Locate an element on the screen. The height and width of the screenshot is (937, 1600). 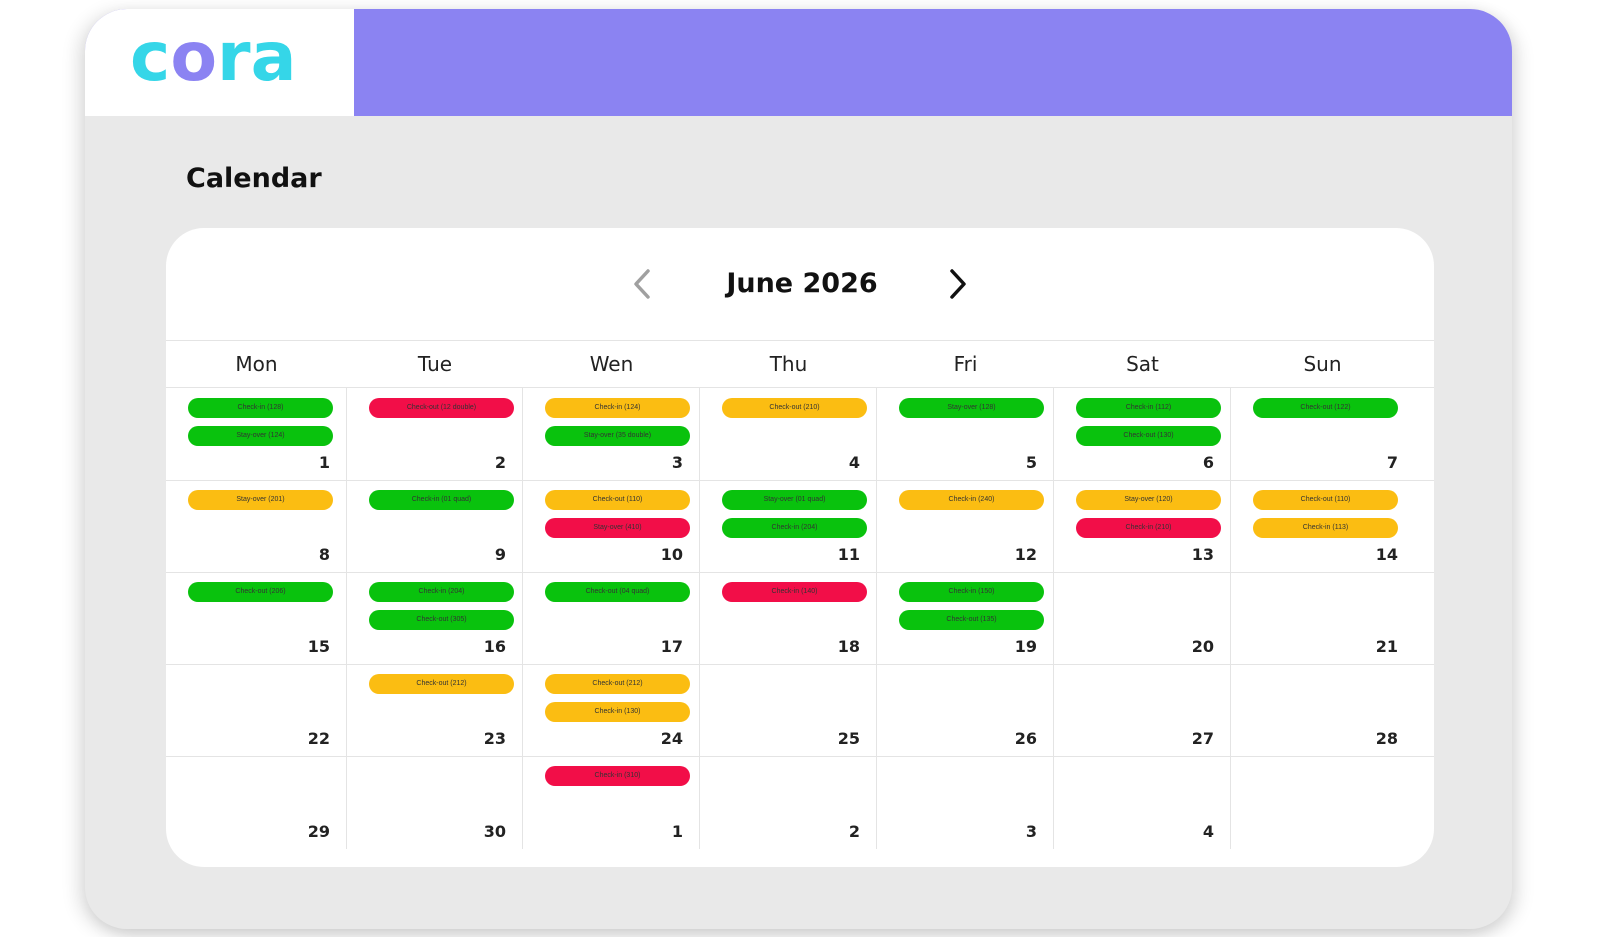
event-list: Stay-over (01 quad) Check-in (204) is located at coordinates (794, 514).